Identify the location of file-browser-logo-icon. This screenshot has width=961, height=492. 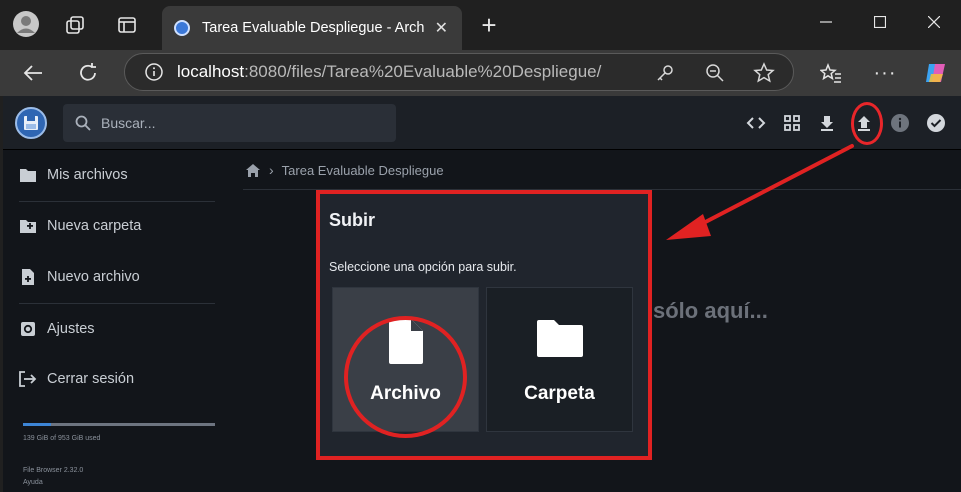
(31, 123).